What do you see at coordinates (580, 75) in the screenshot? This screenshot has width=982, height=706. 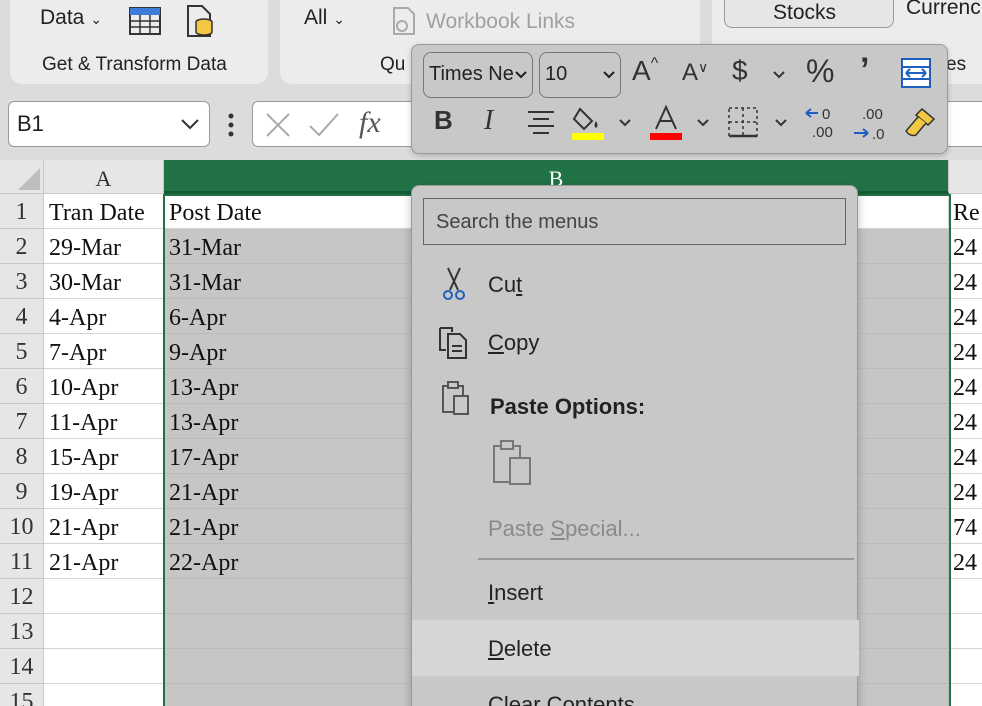 I see `font-size-select: 10` at bounding box center [580, 75].